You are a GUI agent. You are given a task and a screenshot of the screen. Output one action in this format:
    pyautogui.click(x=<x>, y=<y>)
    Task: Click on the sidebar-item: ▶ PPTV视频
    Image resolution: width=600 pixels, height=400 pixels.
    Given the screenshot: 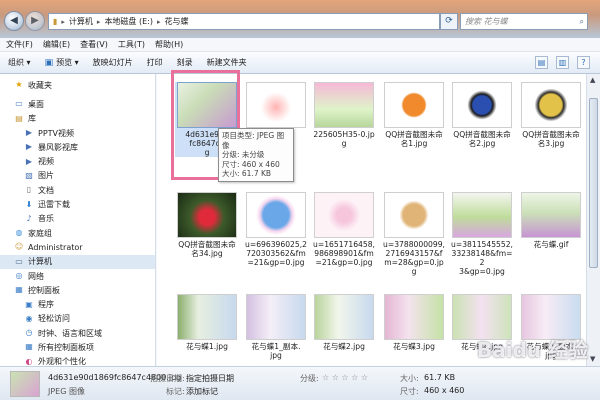 What is the action you would take?
    pyautogui.click(x=77, y=133)
    